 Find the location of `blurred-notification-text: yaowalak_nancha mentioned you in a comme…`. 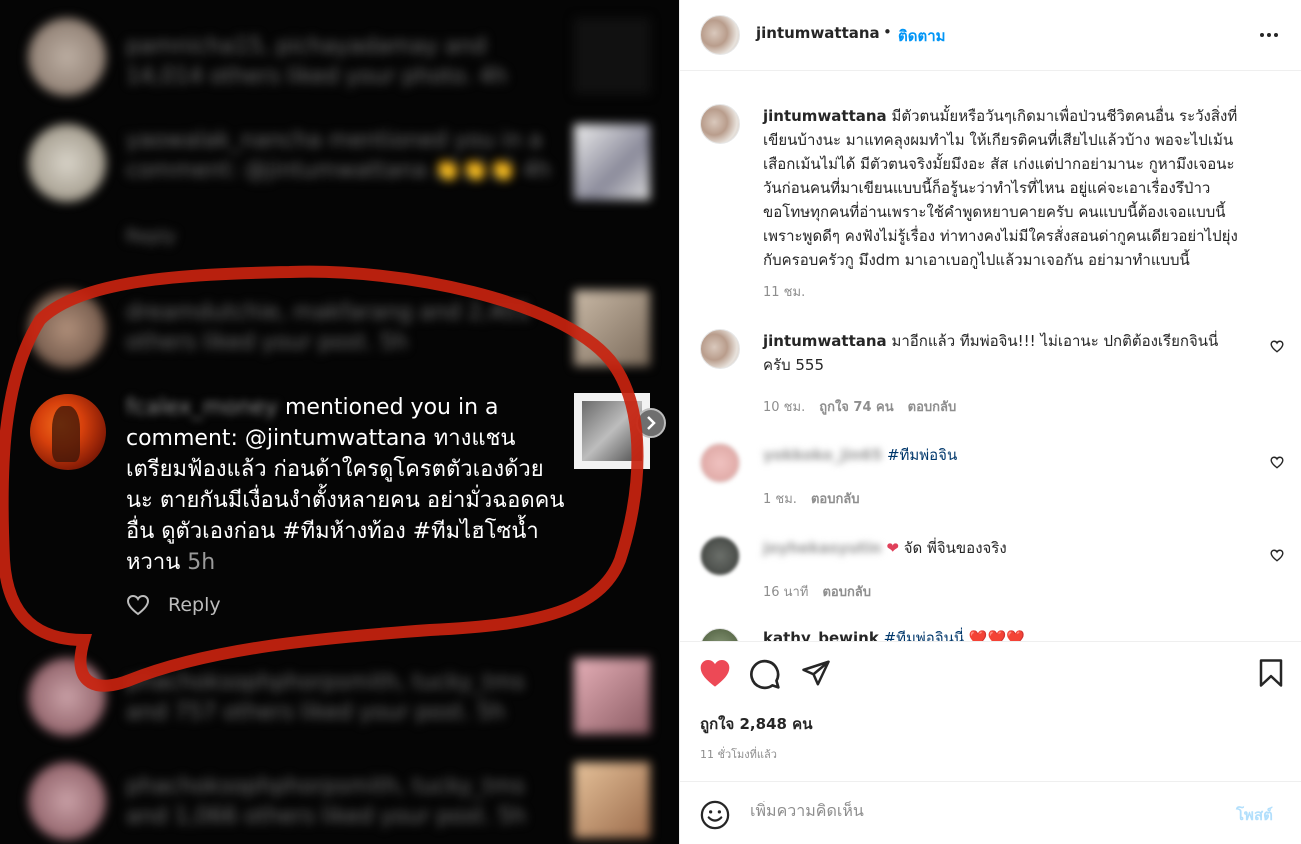

blurred-notification-text: yaowalak_nancha mentioned you in a comme… is located at coordinates (338, 155).